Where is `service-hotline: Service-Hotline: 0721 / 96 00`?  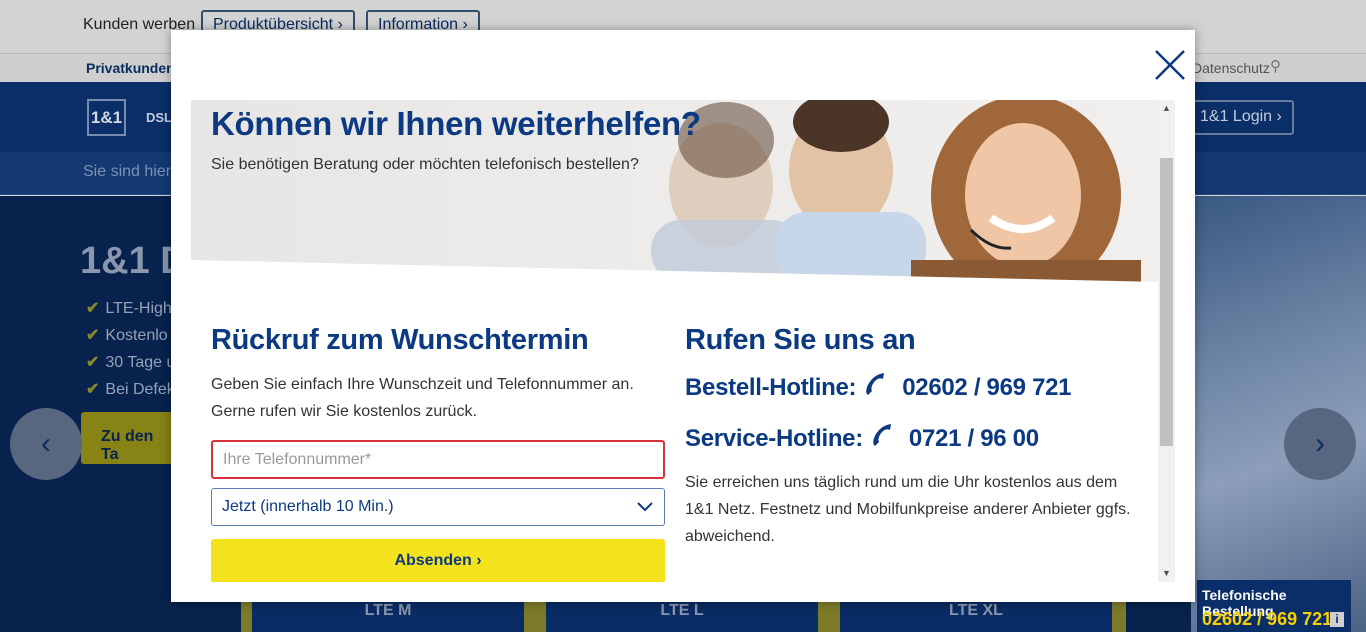 service-hotline: Service-Hotline: 0721 / 96 00 is located at coordinates (910, 438).